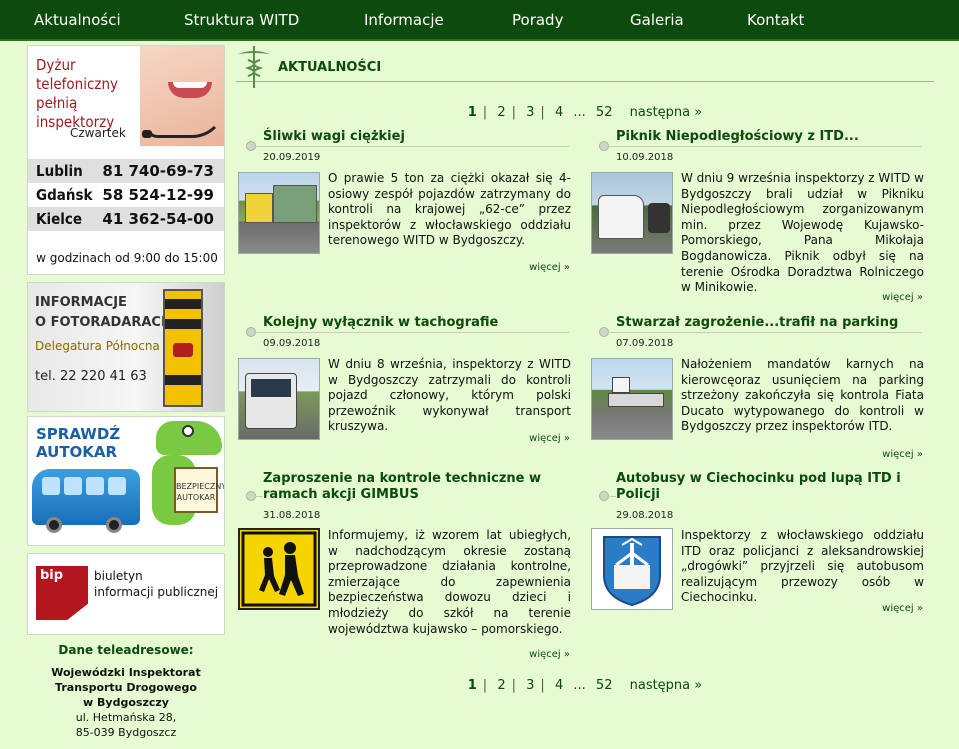 This screenshot has width=959, height=749. What do you see at coordinates (418, 323) in the screenshot?
I see `news-title: Kolejny wyłącznik w tachografie` at bounding box center [418, 323].